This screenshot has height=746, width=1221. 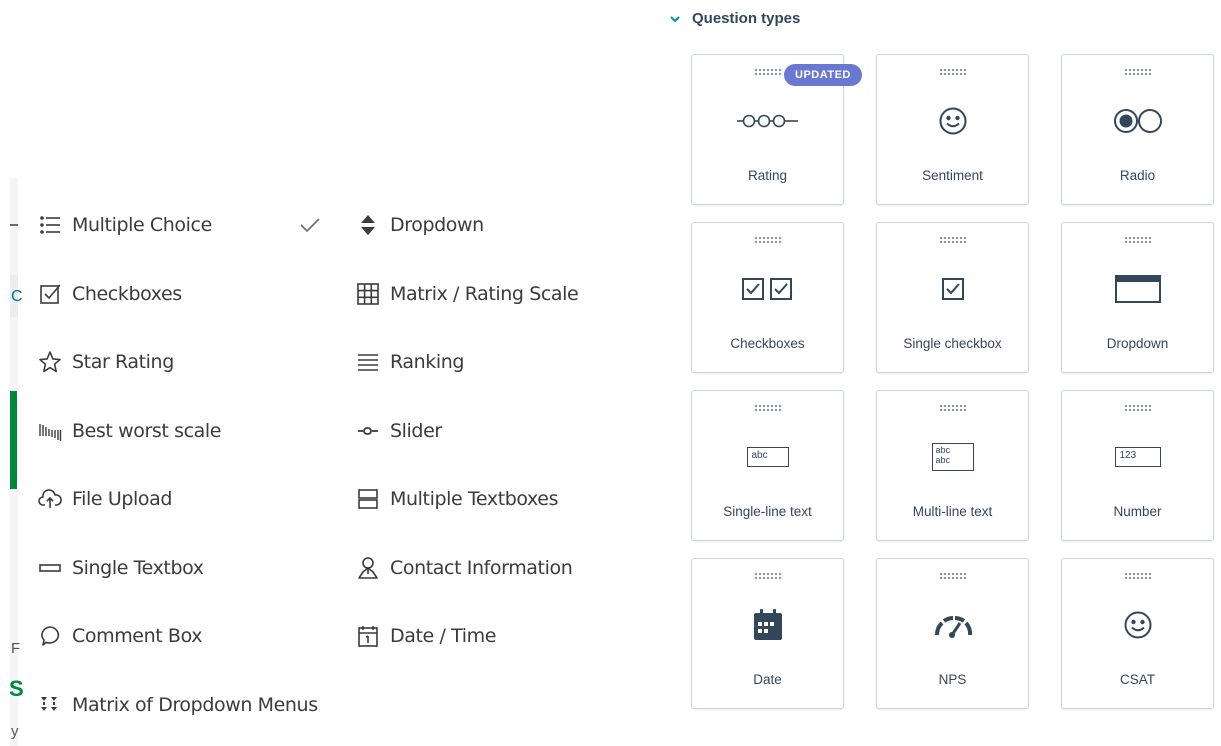 I want to click on question-types-header: Question types, so click(x=734, y=18).